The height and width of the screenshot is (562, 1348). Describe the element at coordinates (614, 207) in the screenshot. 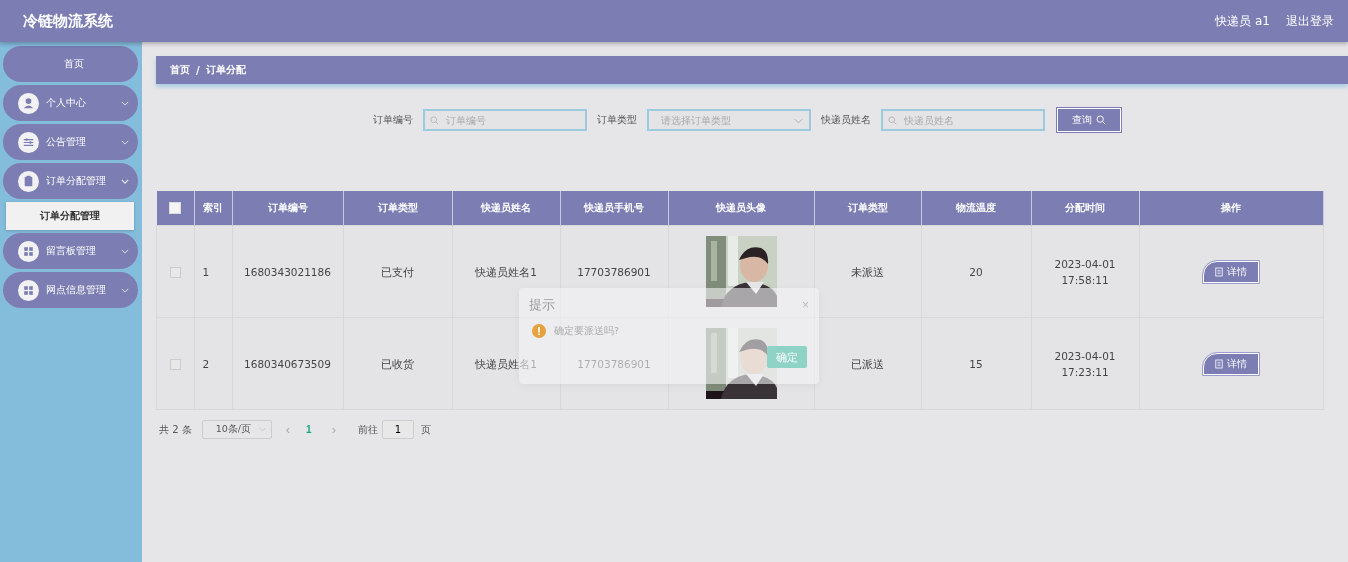

I see `column-header: 快递员手机号` at that location.